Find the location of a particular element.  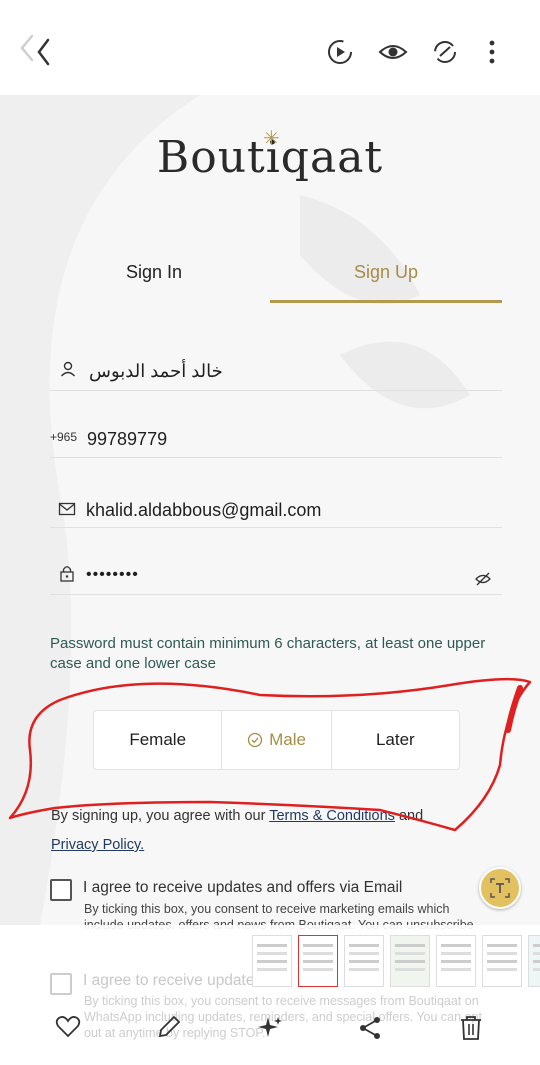

mail-icon is located at coordinates (67, 509).